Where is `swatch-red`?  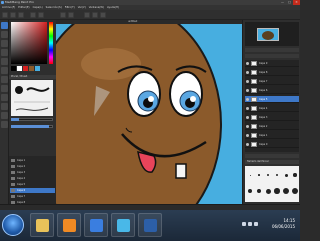
swatch-red is located at coordinates (25, 68).